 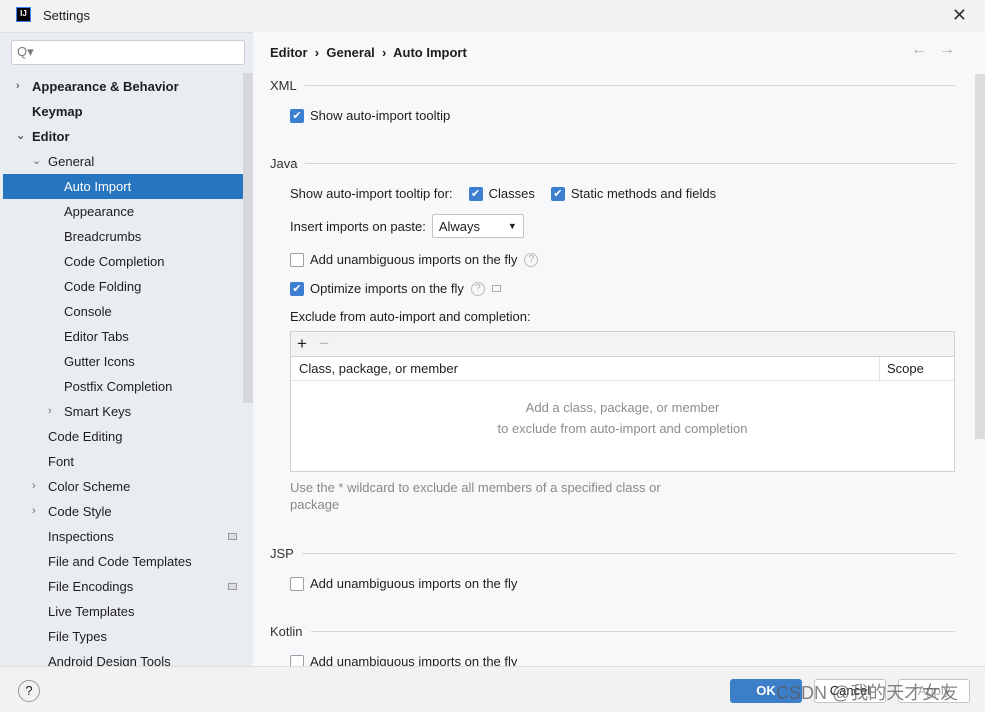 I want to click on tree-item: File and Code Templates, so click(x=128, y=561).